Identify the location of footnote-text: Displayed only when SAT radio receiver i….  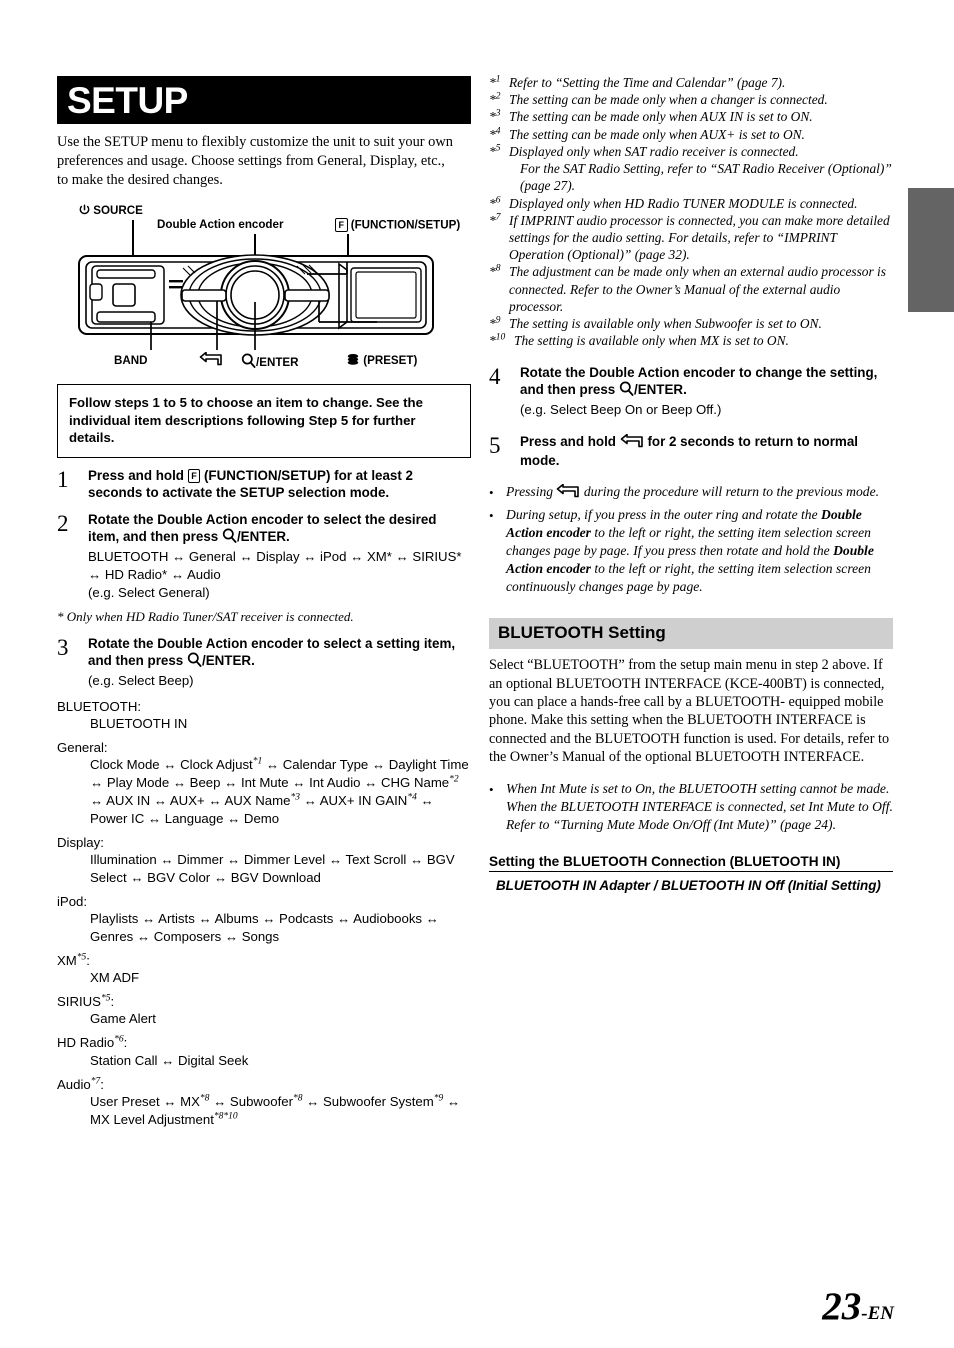
(700, 168).